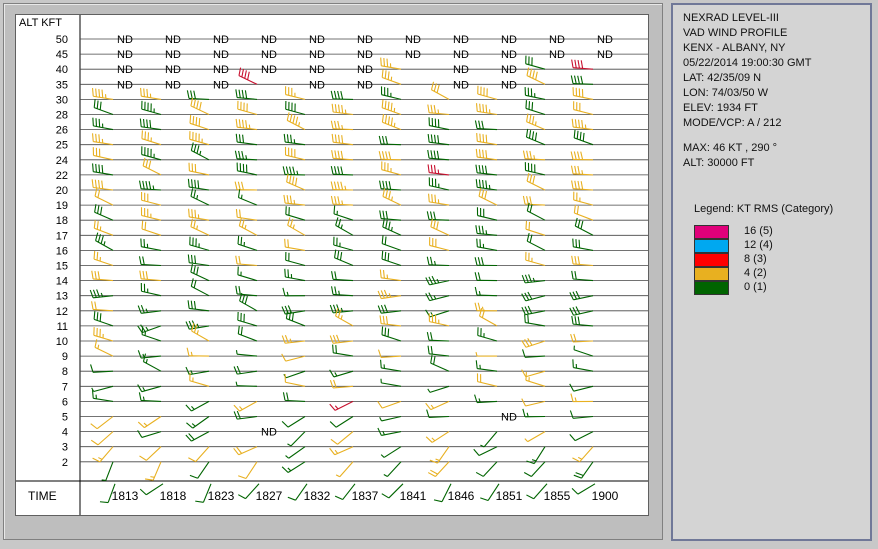  What do you see at coordinates (269, 496) in the screenshot?
I see `time-tick-label: 1827` at bounding box center [269, 496].